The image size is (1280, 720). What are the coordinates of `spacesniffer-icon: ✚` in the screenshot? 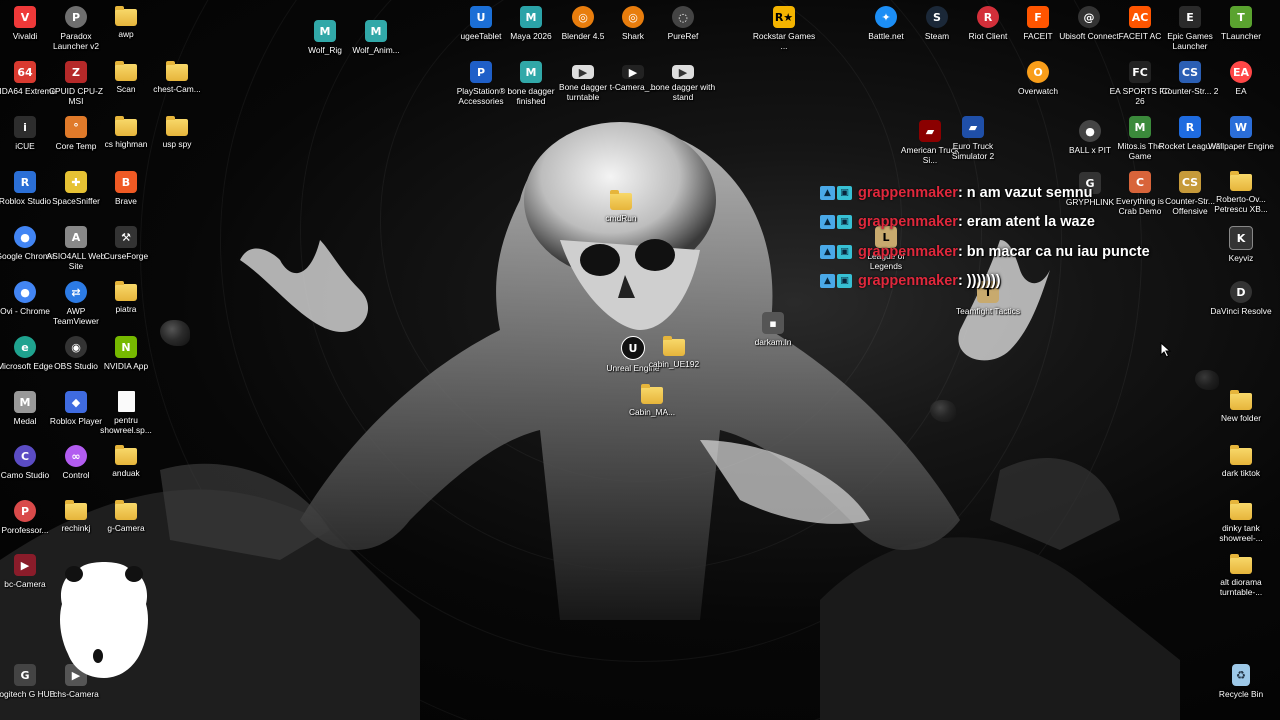 It's located at (76, 182).